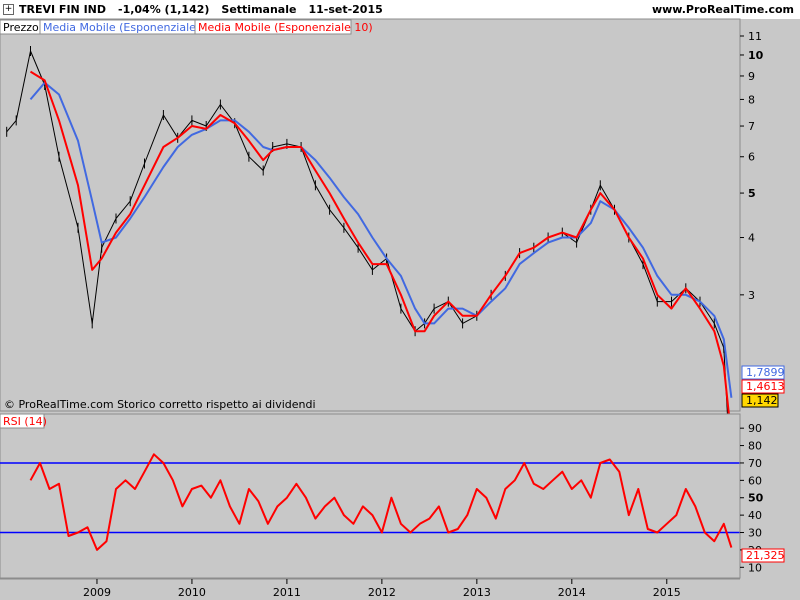 The image size is (800, 600). Describe the element at coordinates (21, 27) in the screenshot. I see `legend-price: Prezzo` at that location.